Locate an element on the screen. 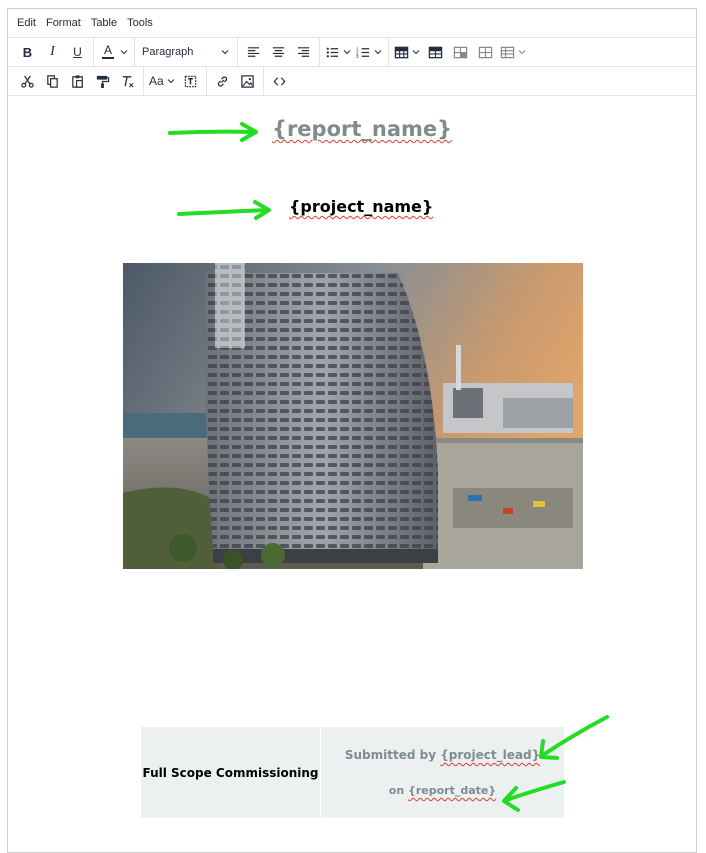 The height and width of the screenshot is (853, 706). align-group is located at coordinates (279, 52).